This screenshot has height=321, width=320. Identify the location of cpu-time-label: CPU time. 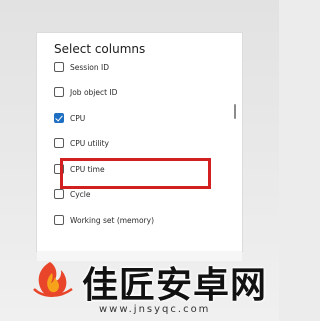
(87, 169).